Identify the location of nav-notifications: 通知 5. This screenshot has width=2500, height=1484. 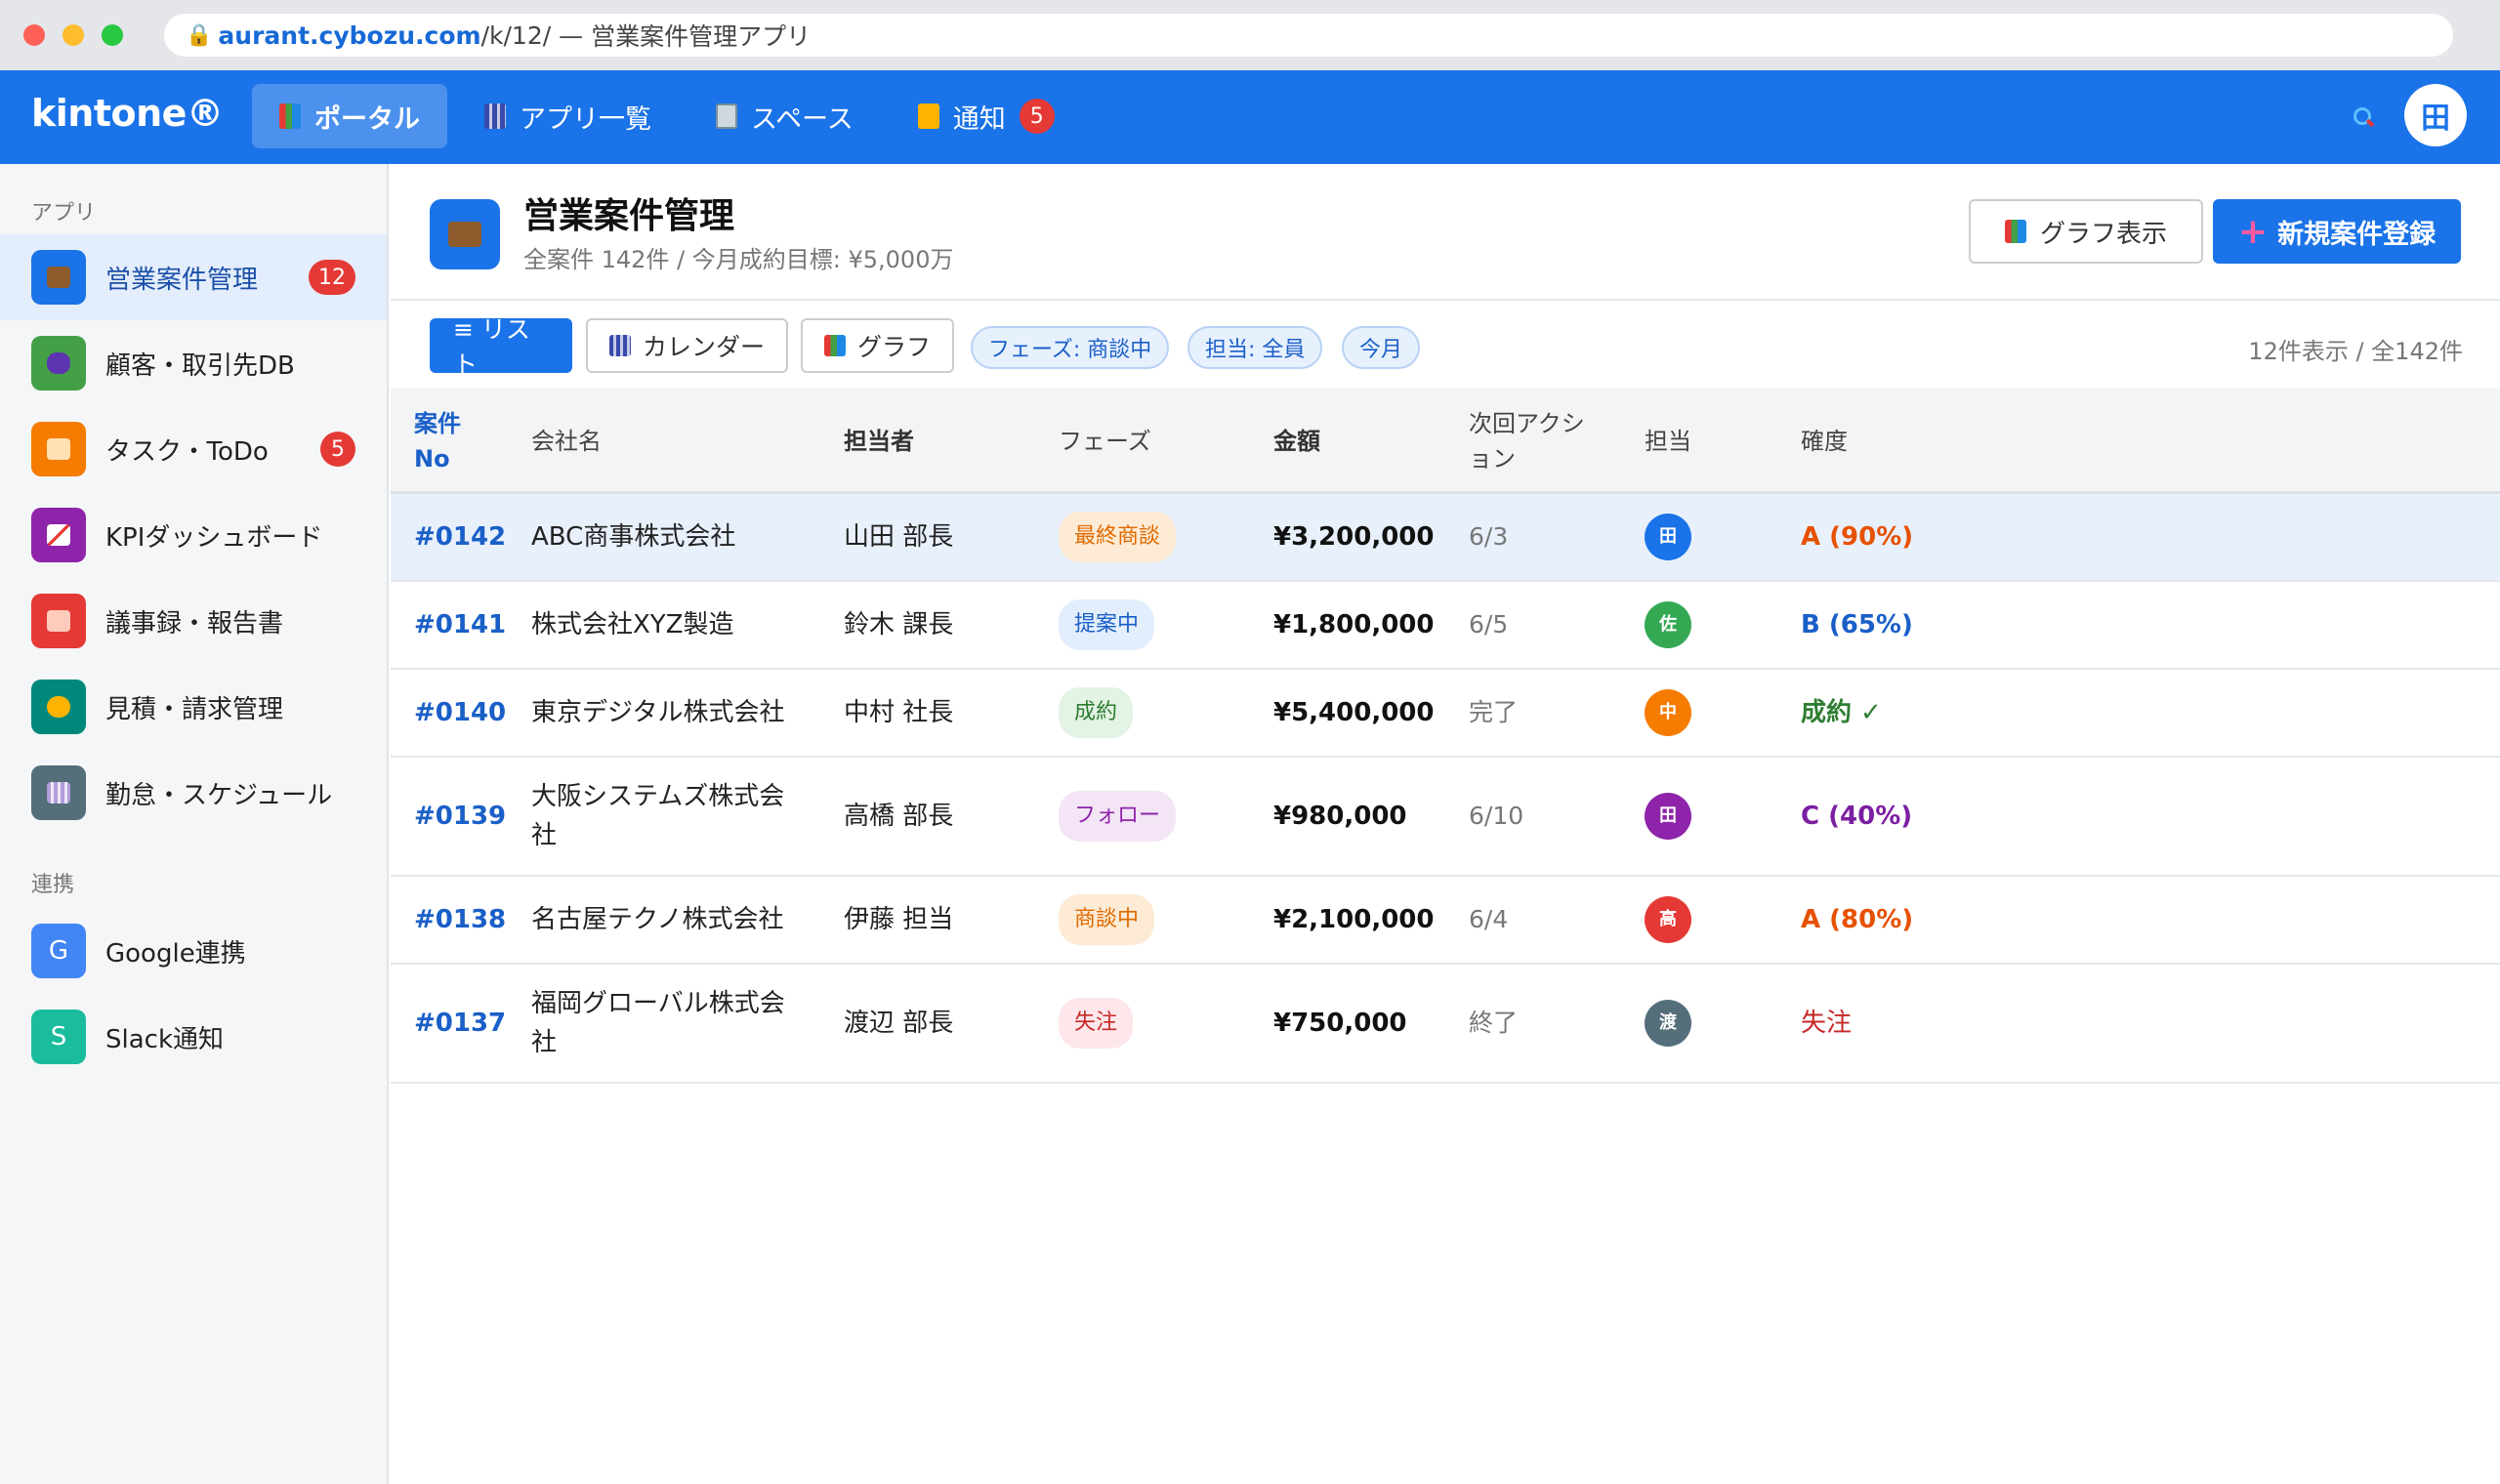
(986, 116).